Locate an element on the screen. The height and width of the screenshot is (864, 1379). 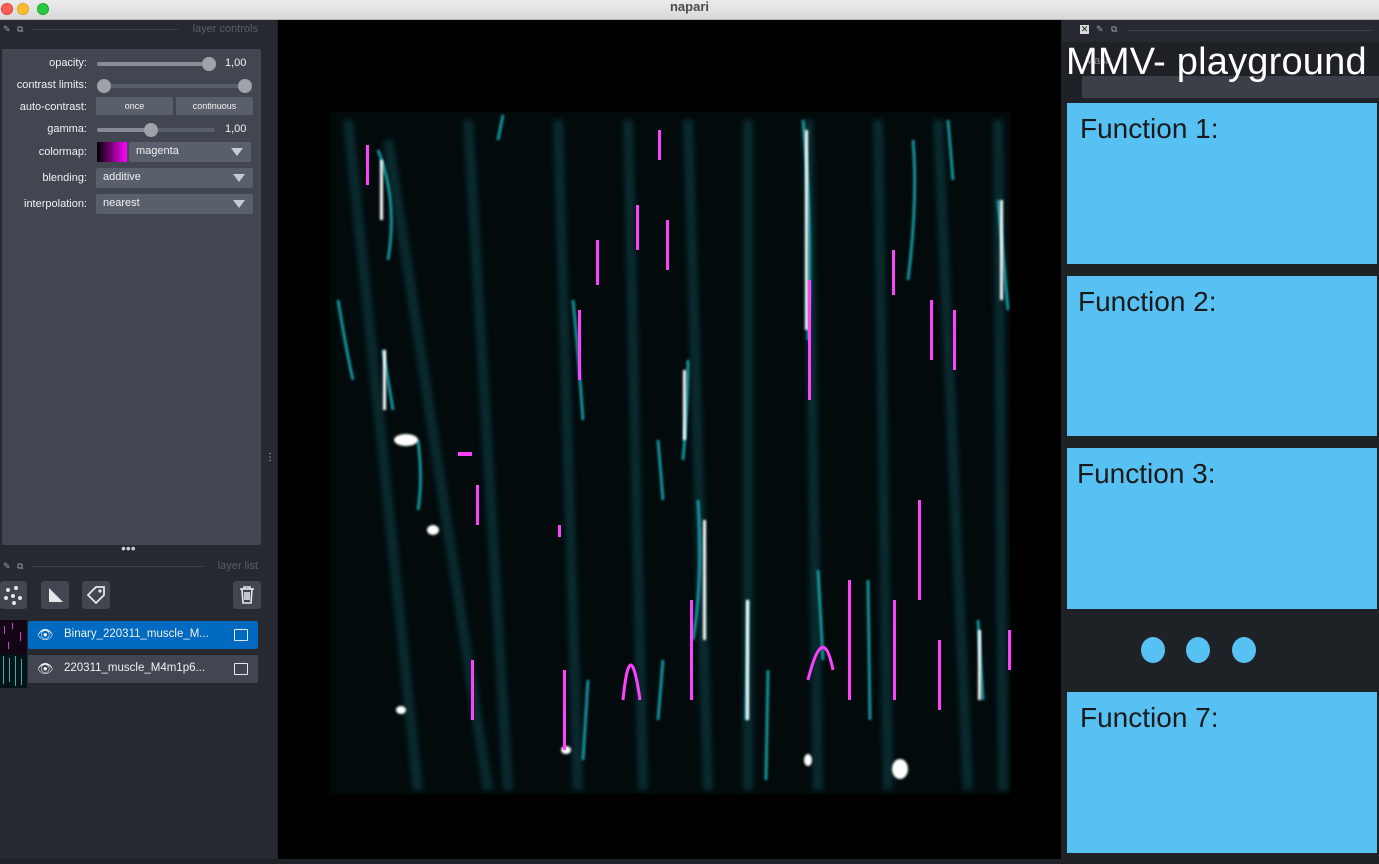
function-label: Function 7: is located at coordinates (1149, 717).